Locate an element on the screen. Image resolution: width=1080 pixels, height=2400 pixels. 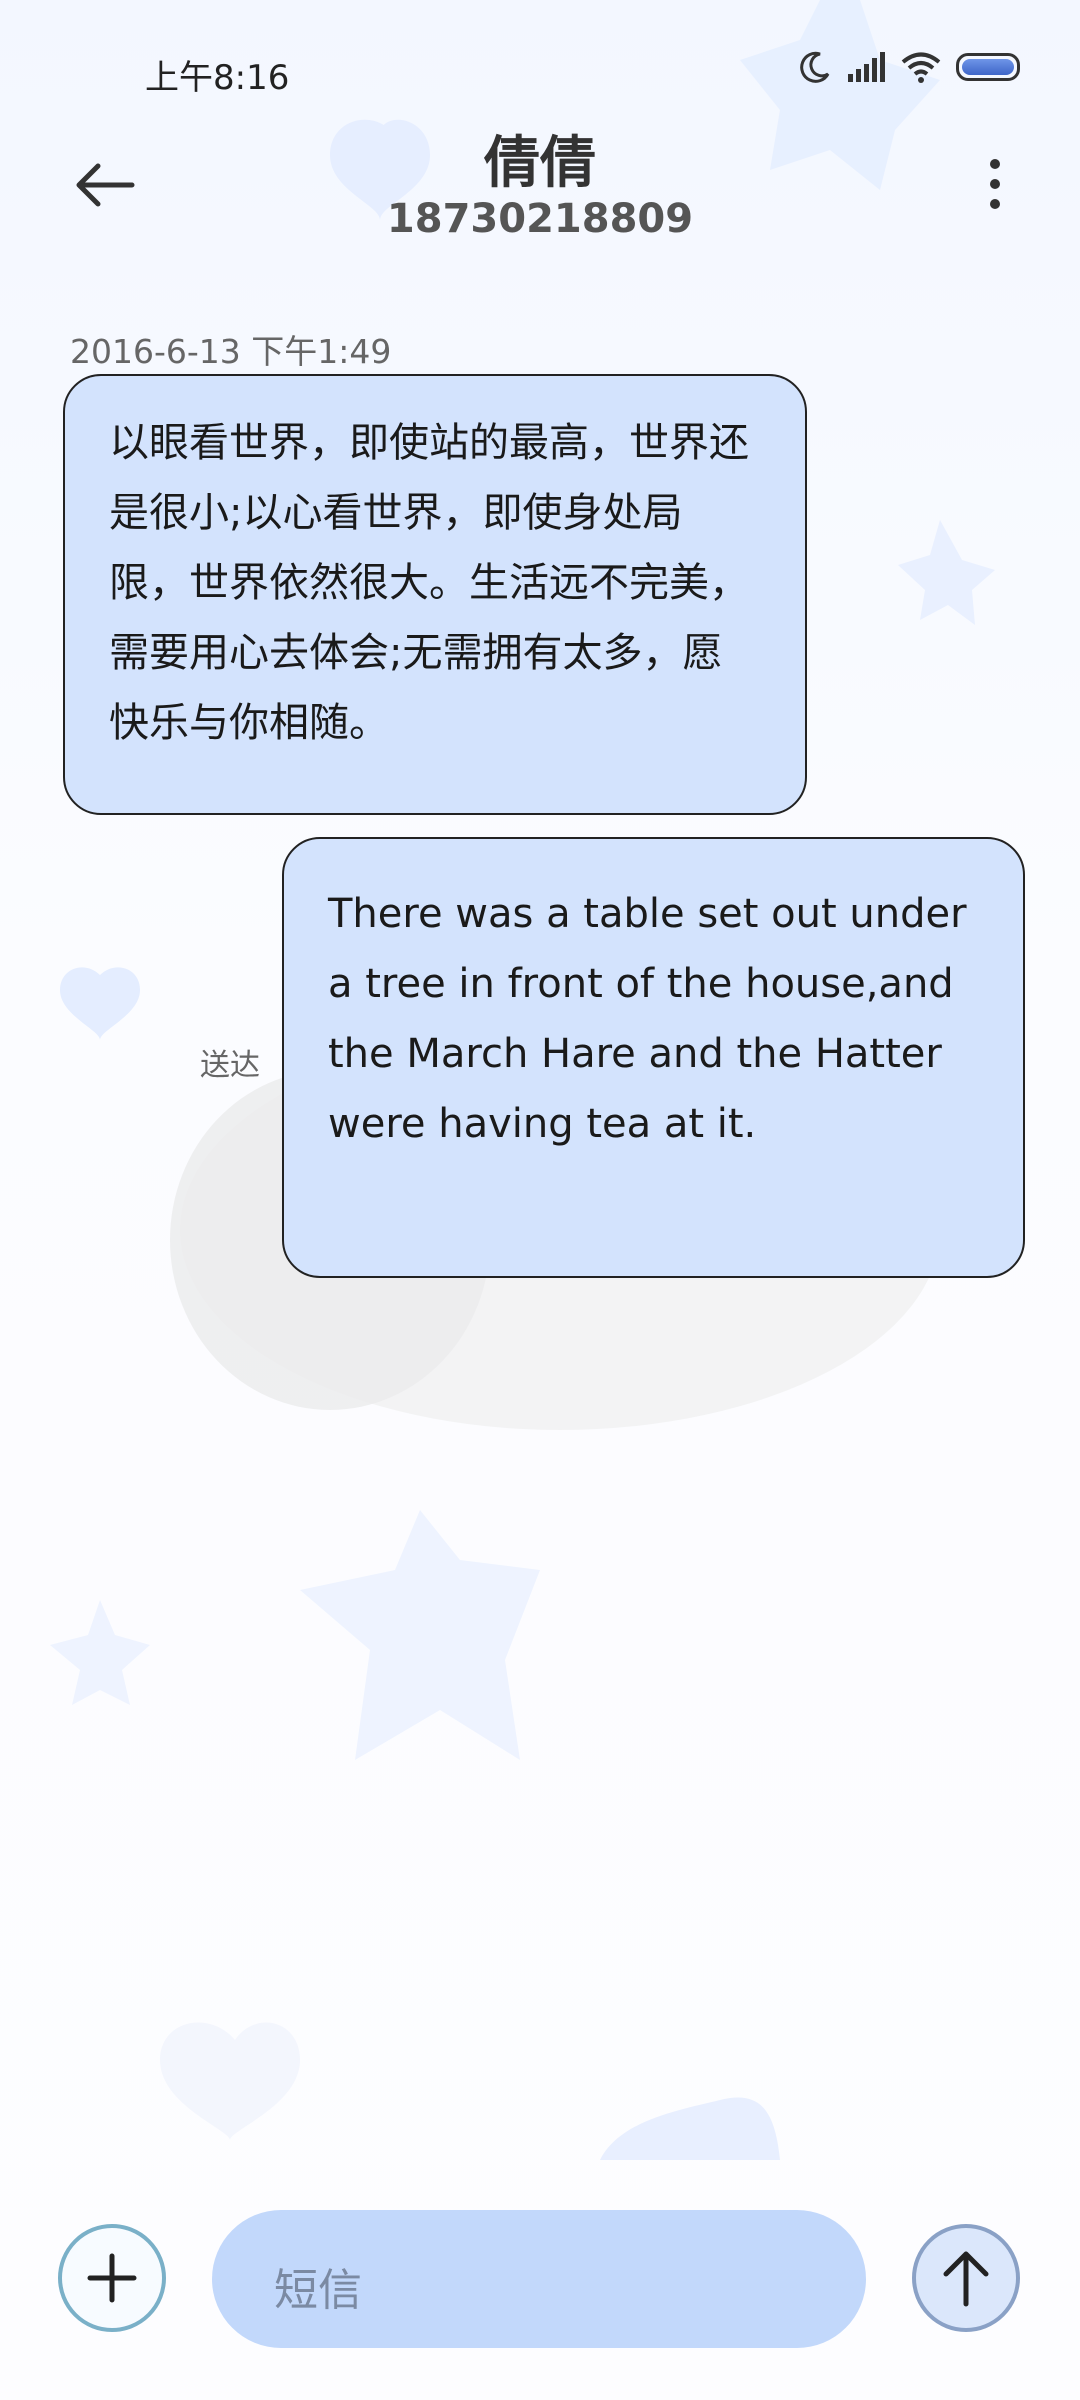
arrow-up-icon is located at coordinates (966, 2279).